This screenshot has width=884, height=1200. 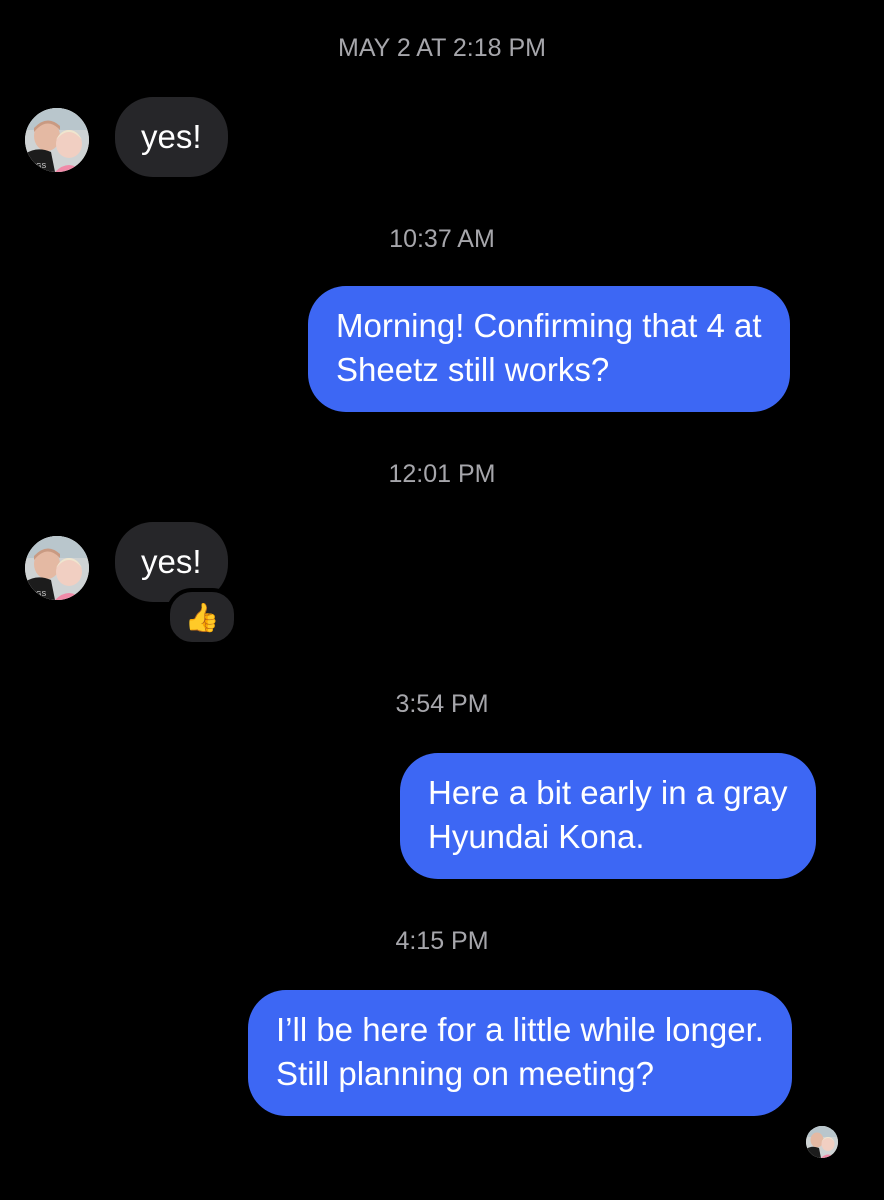 What do you see at coordinates (442, 704) in the screenshot?
I see `timestamp: 3:54 PM` at bounding box center [442, 704].